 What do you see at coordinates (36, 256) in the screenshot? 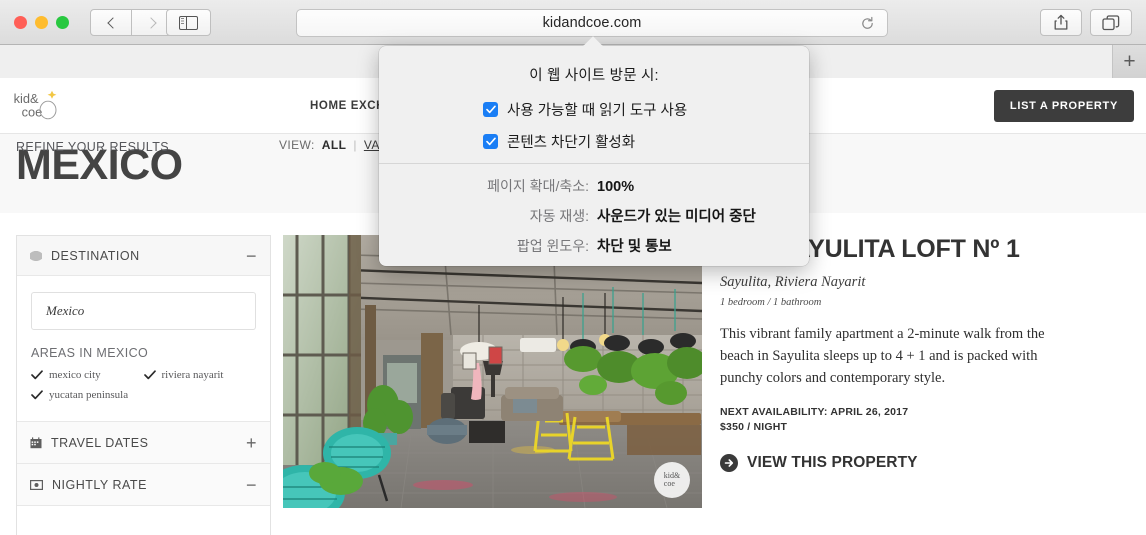
I see `globe-icon` at bounding box center [36, 256].